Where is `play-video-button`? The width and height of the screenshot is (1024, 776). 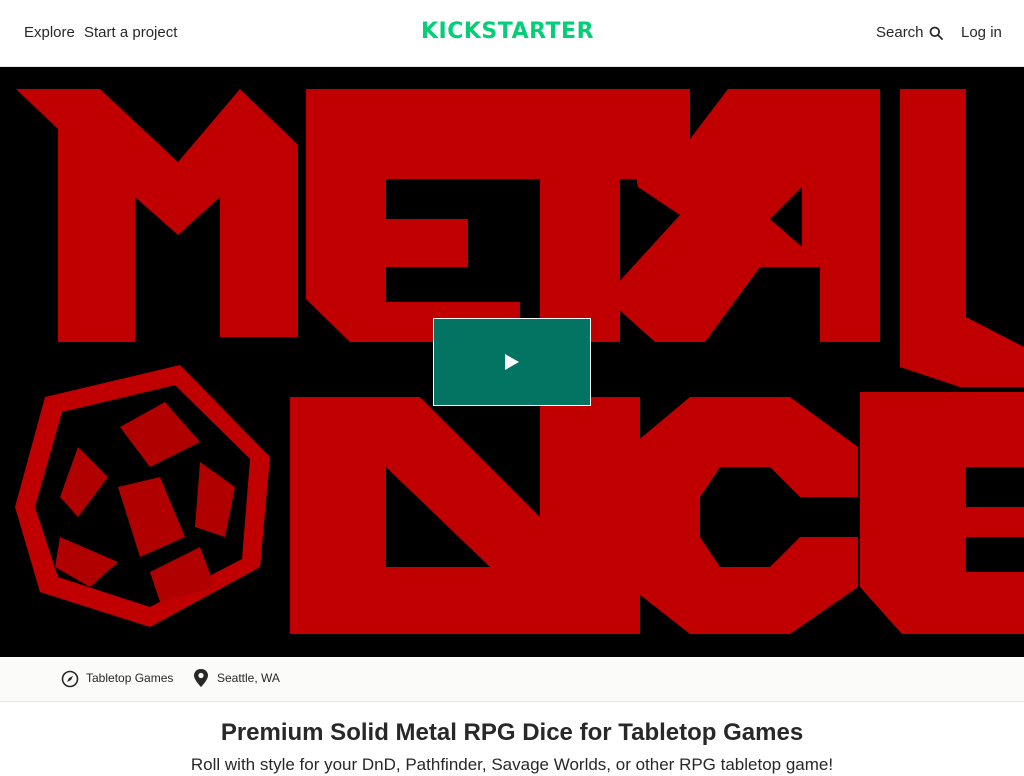 play-video-button is located at coordinates (512, 362).